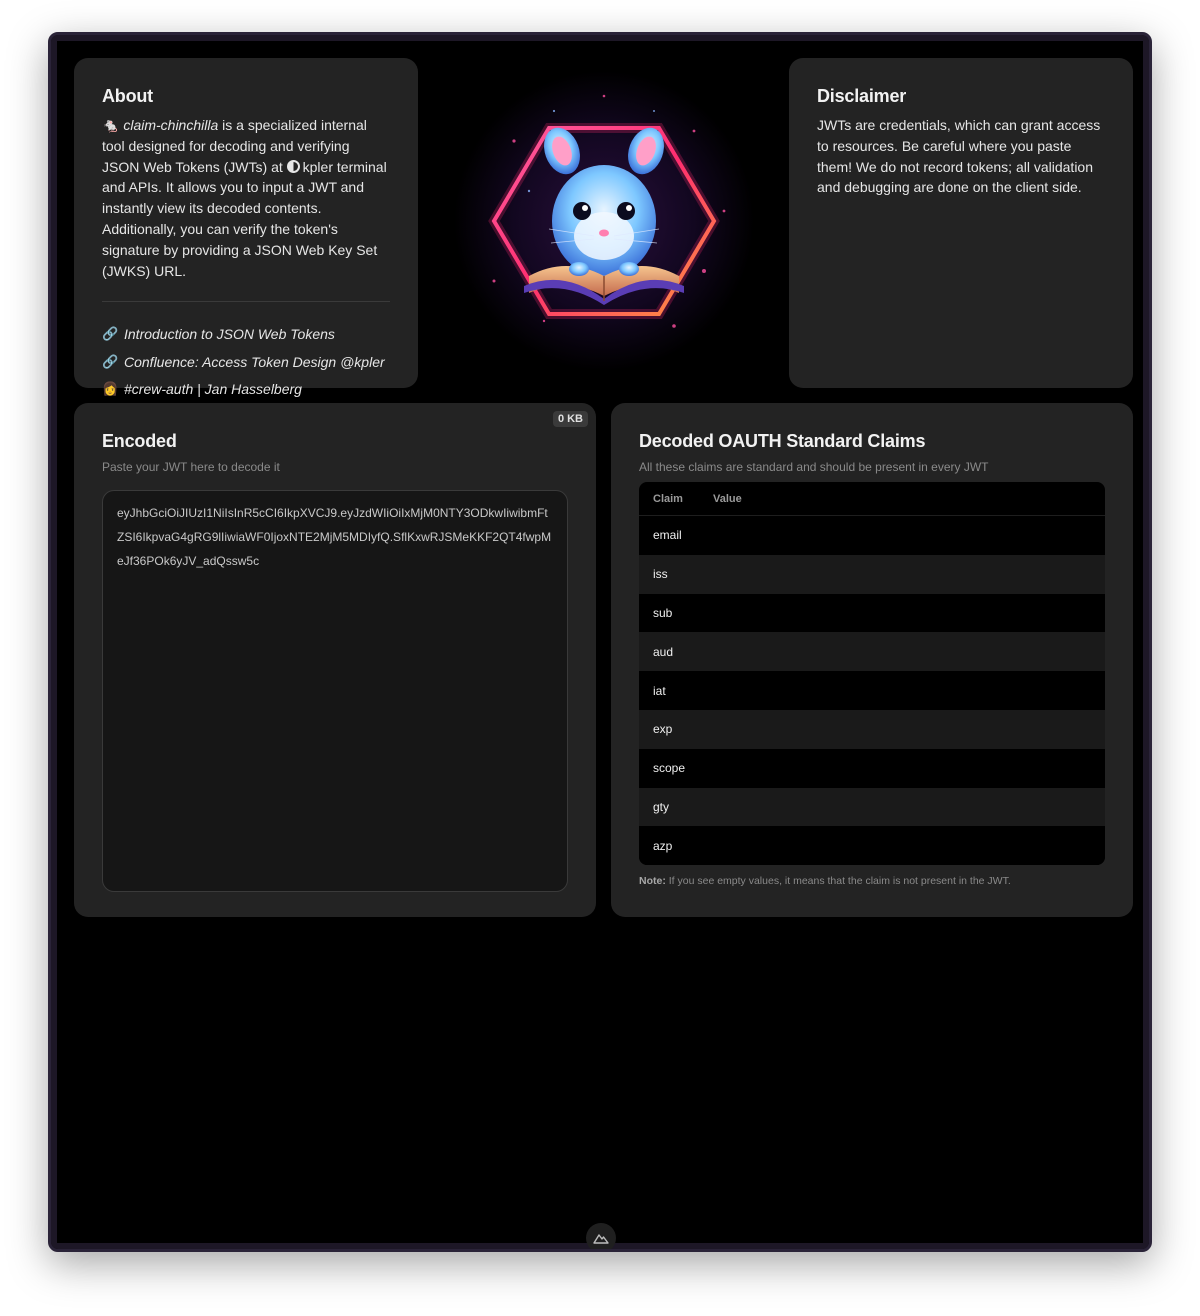 This screenshot has height=1316, width=1200. I want to click on person-icon: 👩, so click(110, 389).